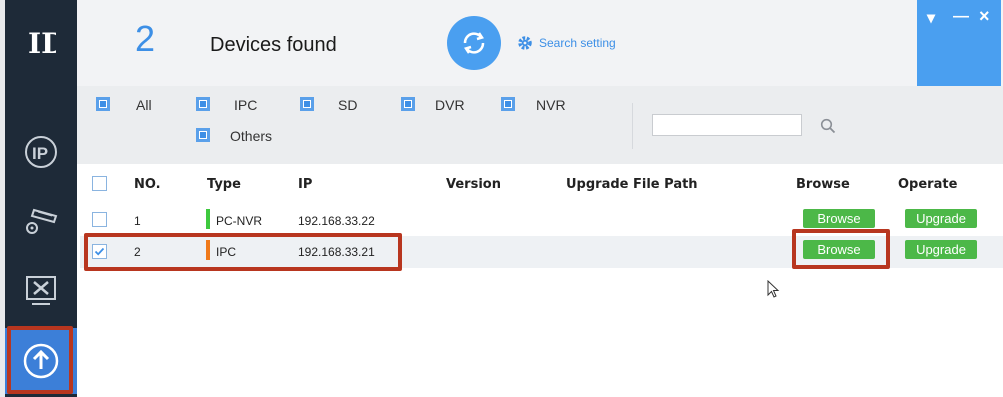 The image size is (1003, 397). Describe the element at coordinates (828, 128) in the screenshot. I see `search-icon` at that location.